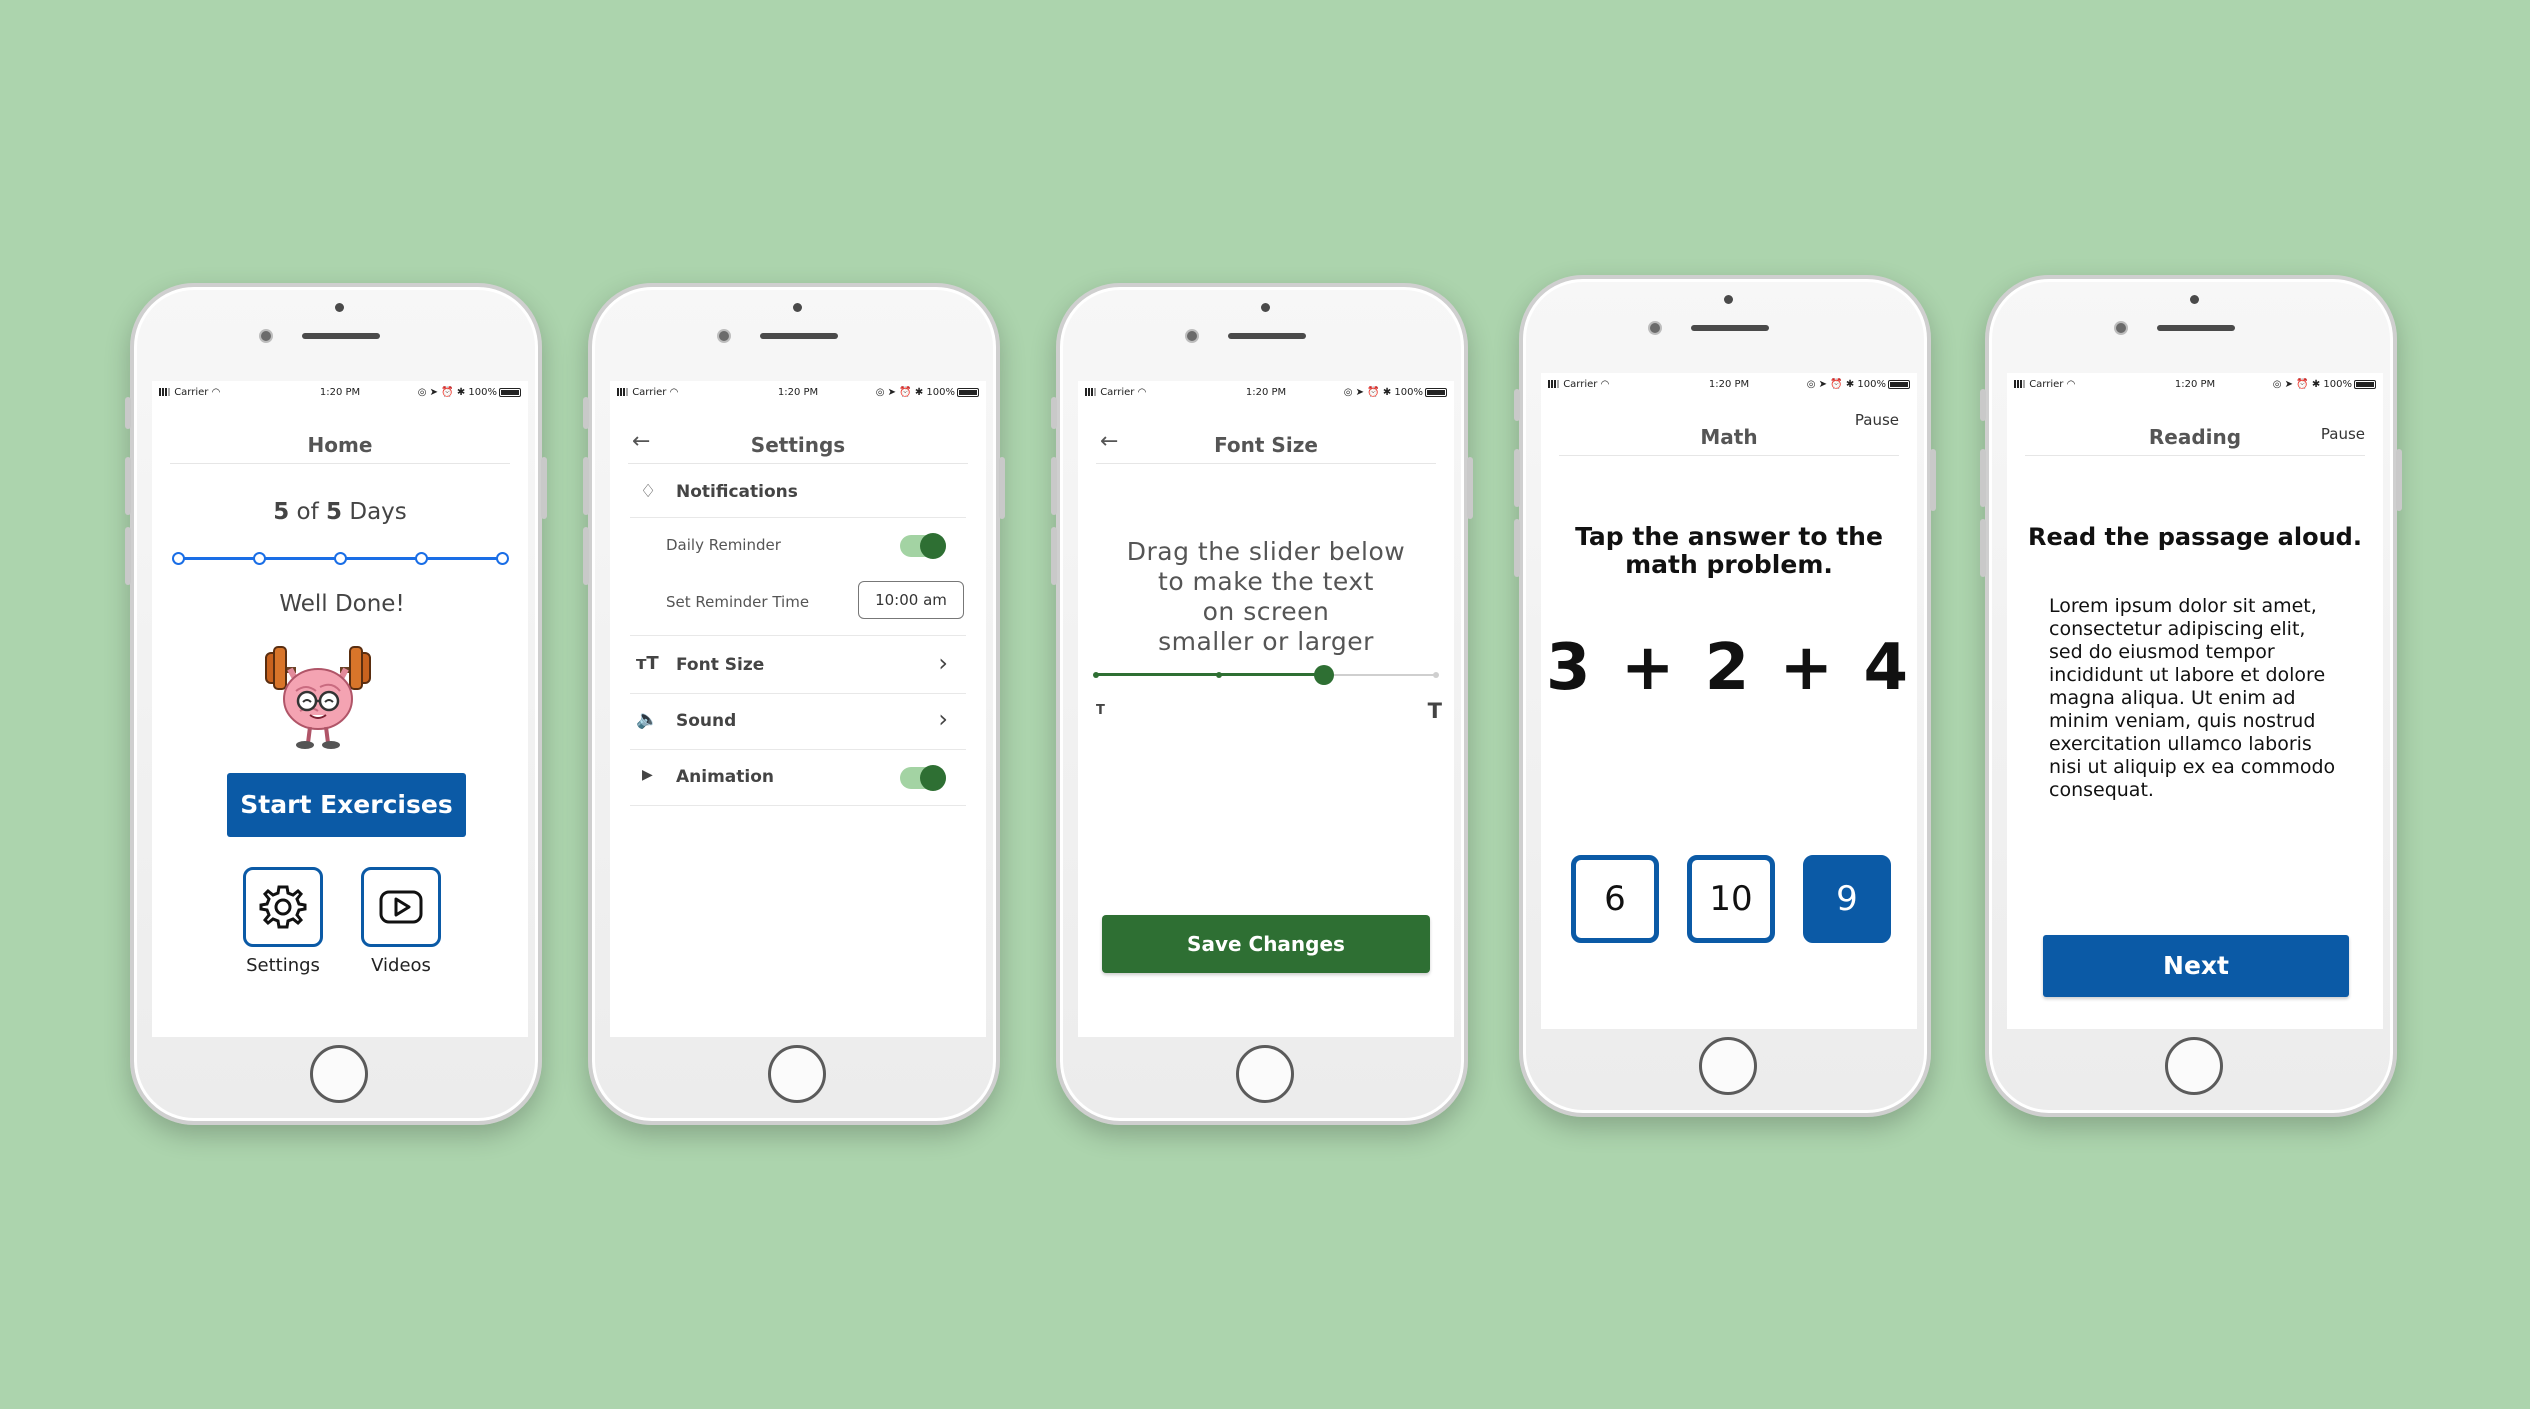 This screenshot has width=2530, height=1409. I want to click on small-text-indicator: T, so click(1100, 710).